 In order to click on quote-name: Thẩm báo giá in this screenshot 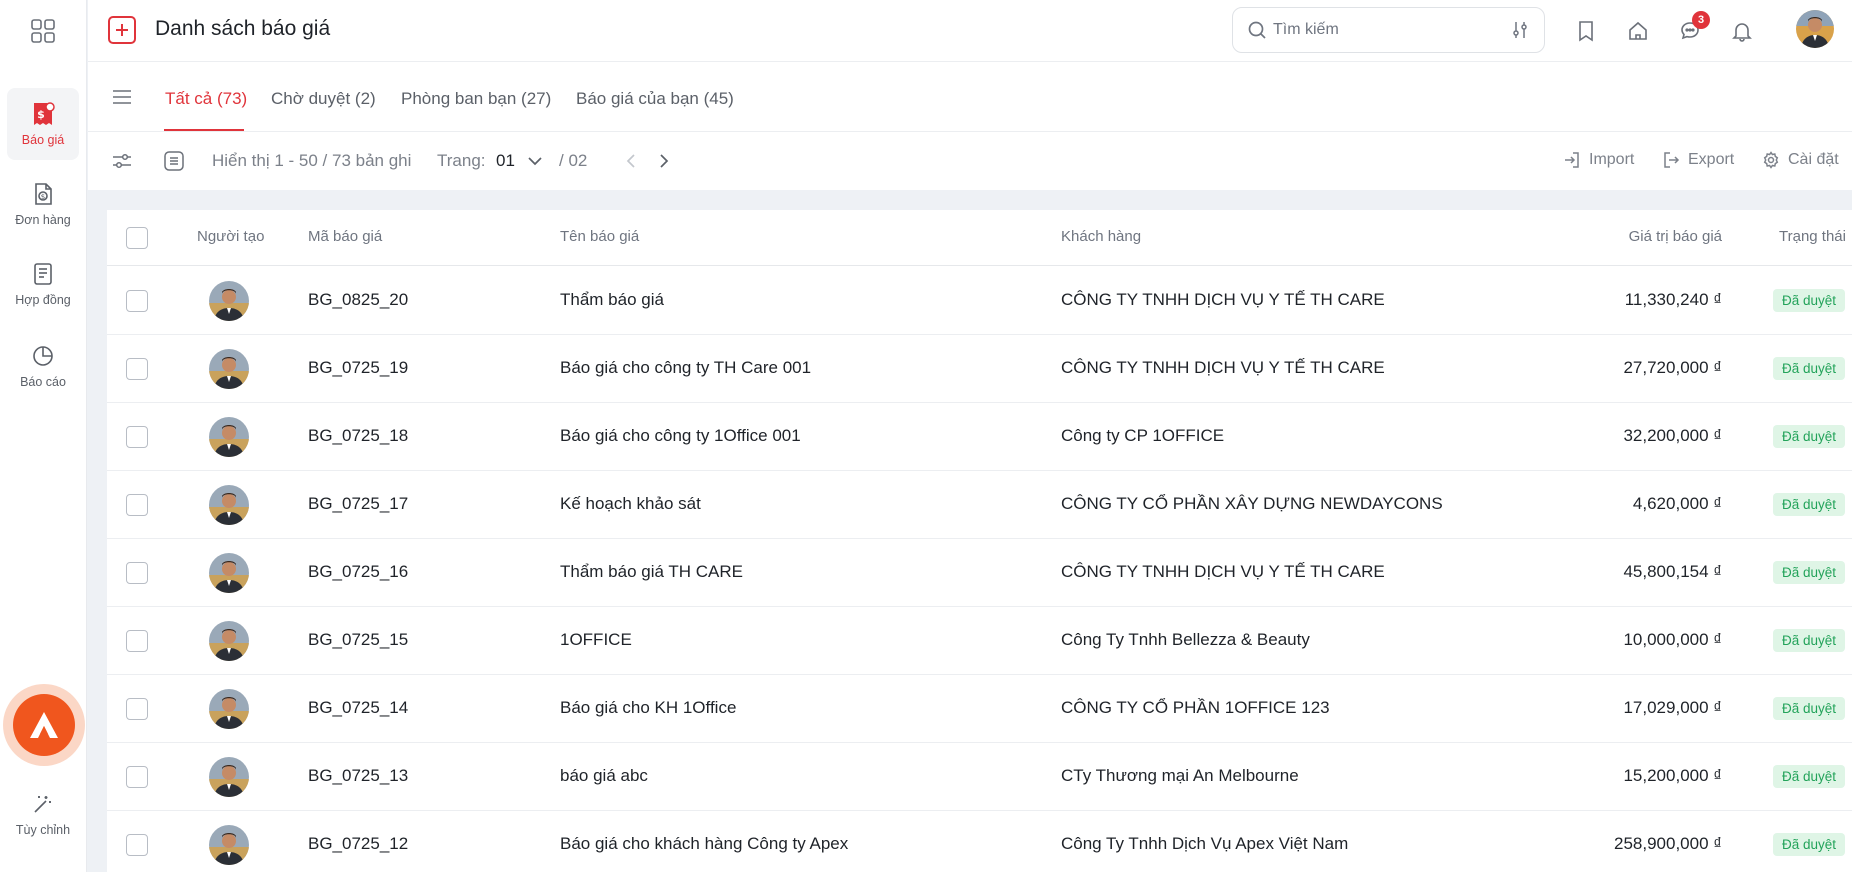, I will do `click(612, 300)`.